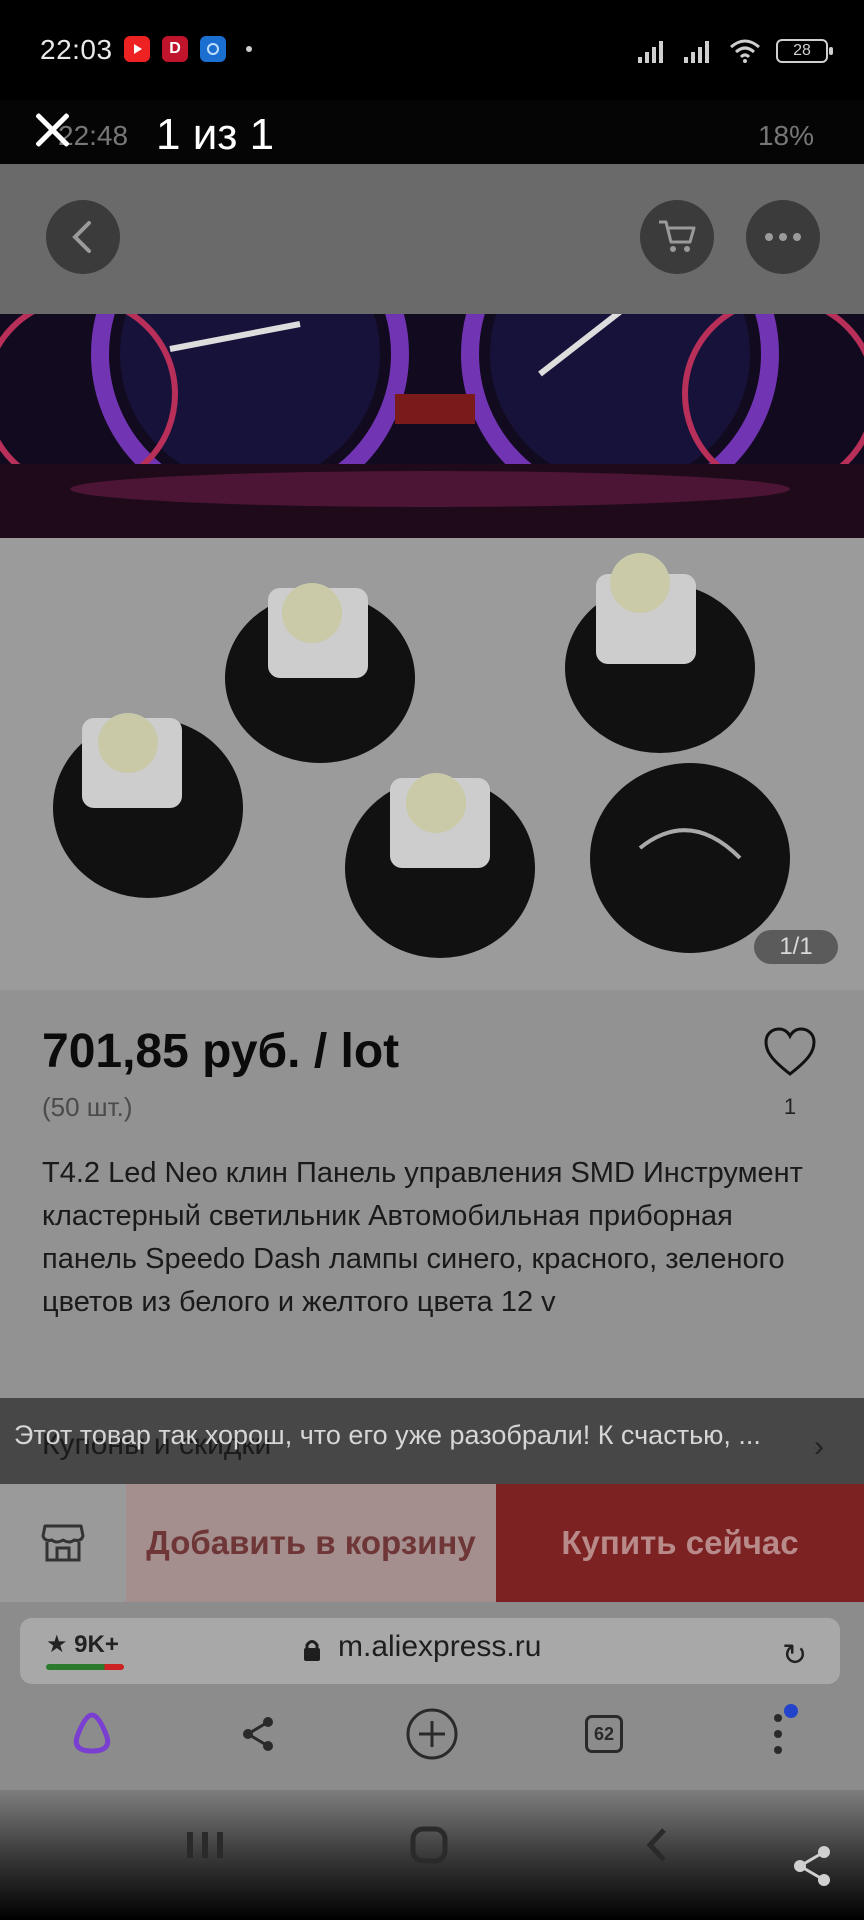  What do you see at coordinates (213, 49) in the screenshot?
I see `app-icon` at bounding box center [213, 49].